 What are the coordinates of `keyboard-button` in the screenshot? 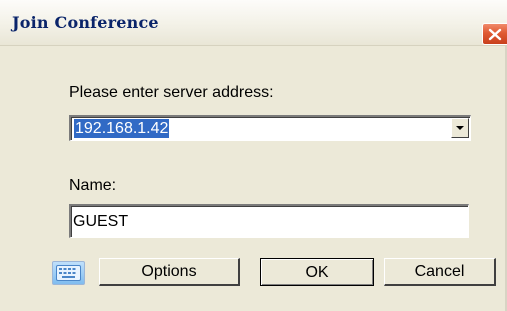 It's located at (68, 273).